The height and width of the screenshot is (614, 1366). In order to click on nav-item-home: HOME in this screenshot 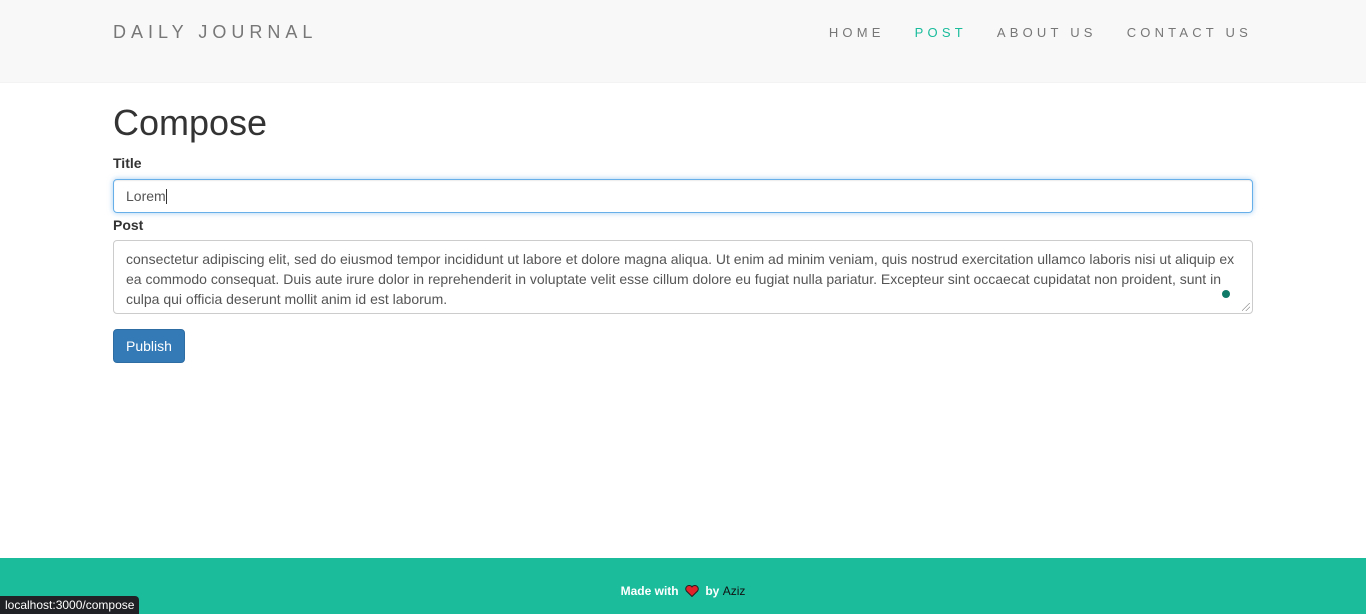, I will do `click(842, 32)`.